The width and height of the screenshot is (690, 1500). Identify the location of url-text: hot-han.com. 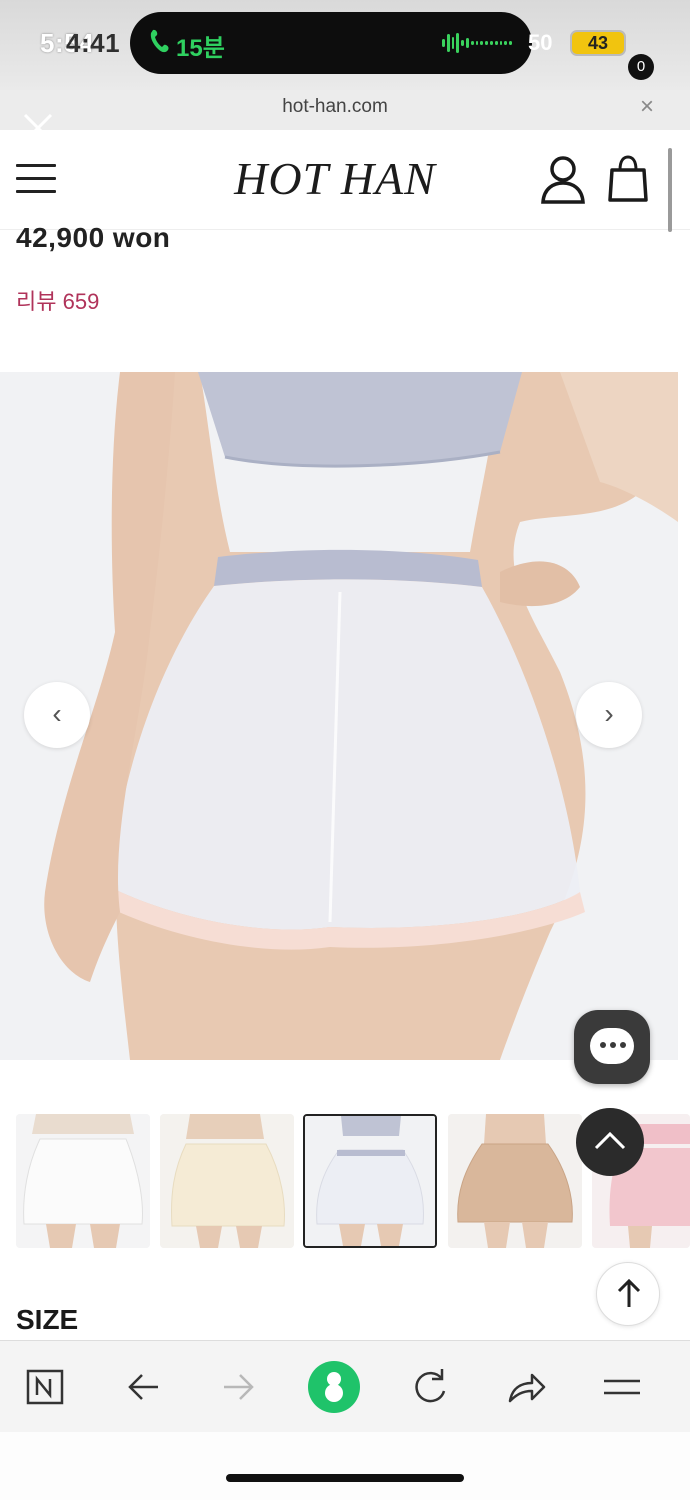
(335, 107).